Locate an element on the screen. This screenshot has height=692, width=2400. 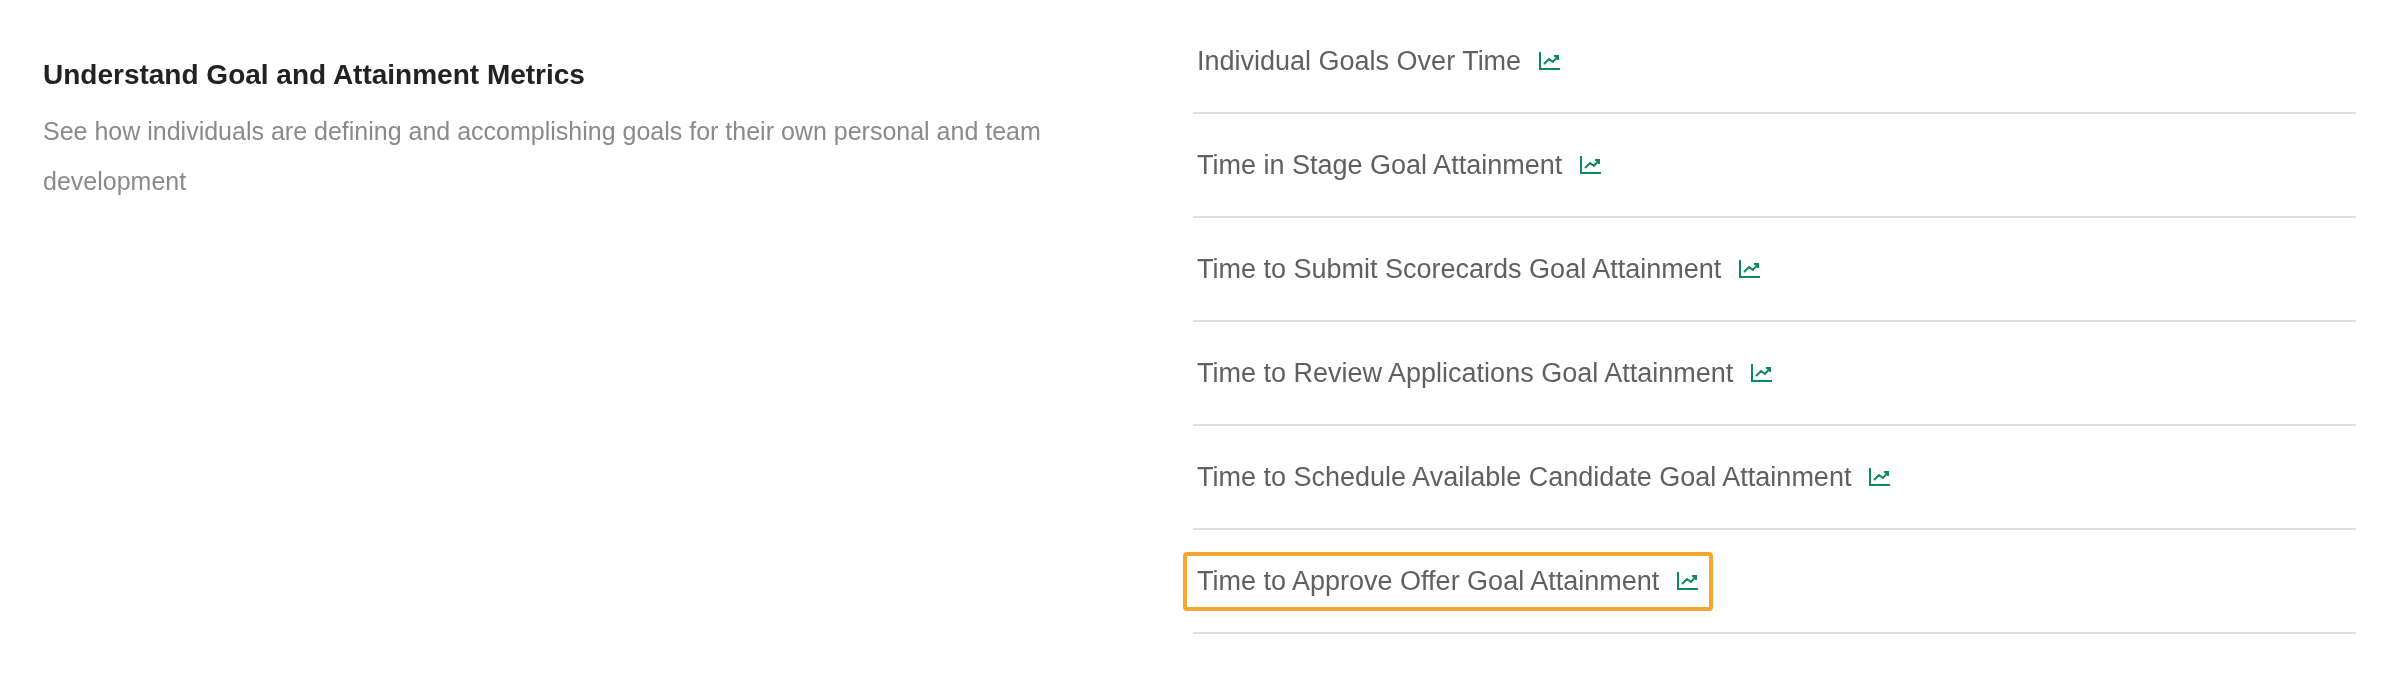
report-link: Individual Goals Over Time is located at coordinates (1379, 61).